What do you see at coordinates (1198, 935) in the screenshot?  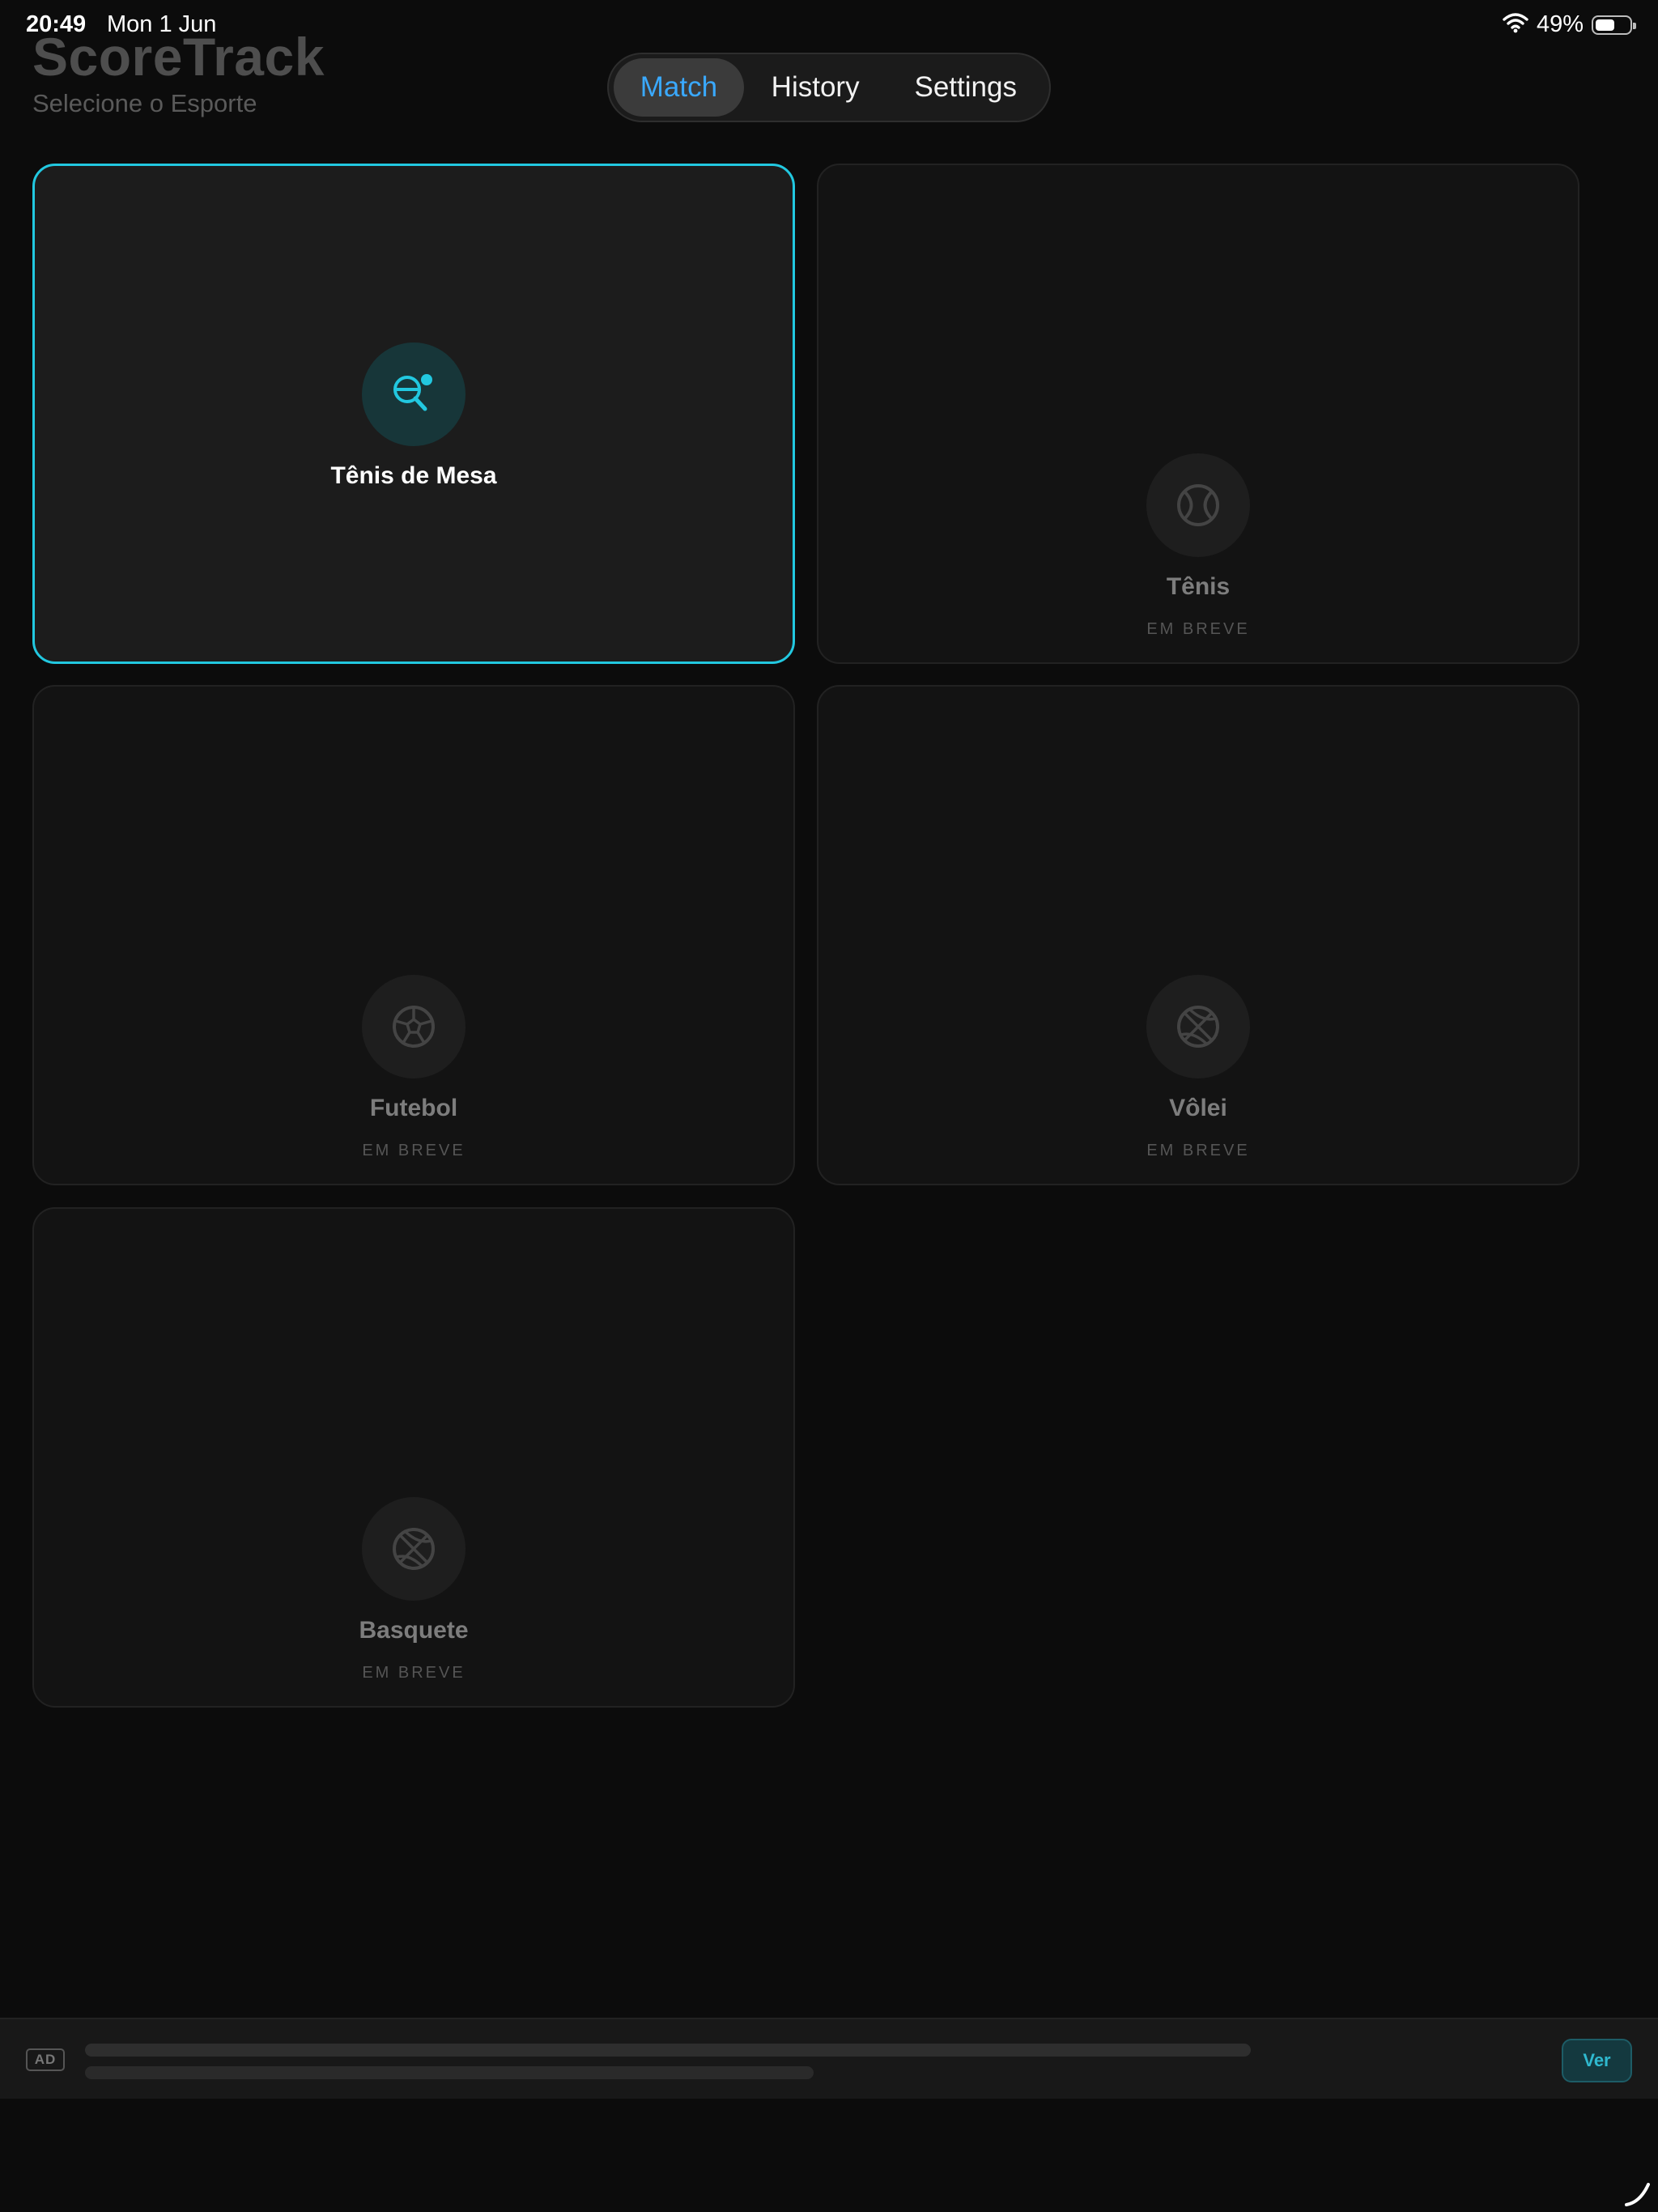 I see `sport-card-volleyball: Vôlei EM BREVE` at bounding box center [1198, 935].